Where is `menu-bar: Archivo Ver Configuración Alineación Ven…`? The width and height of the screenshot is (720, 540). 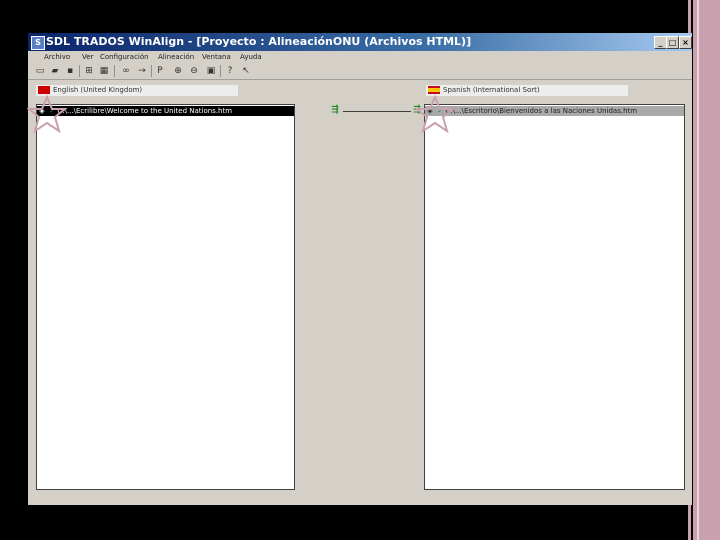 menu-bar: Archivo Ver Configuración Alineación Ven… is located at coordinates (360, 57).